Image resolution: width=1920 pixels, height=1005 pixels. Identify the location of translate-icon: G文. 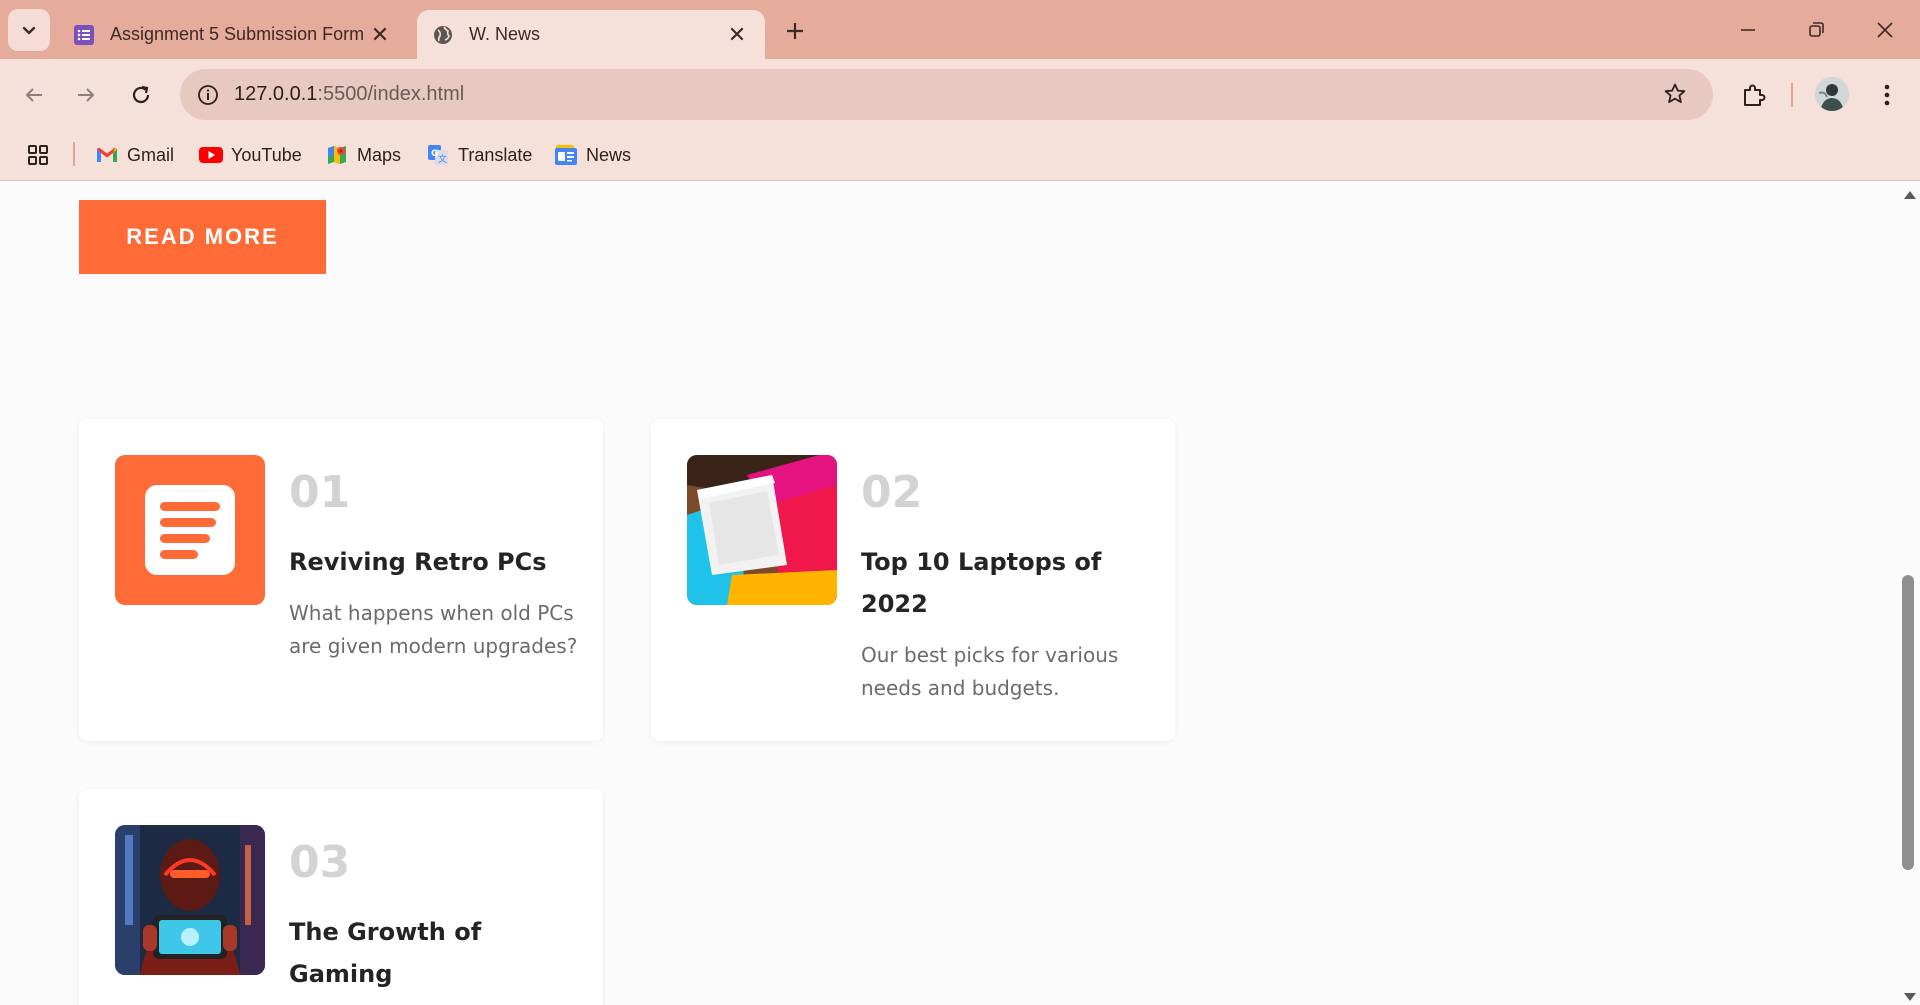
(438, 155).